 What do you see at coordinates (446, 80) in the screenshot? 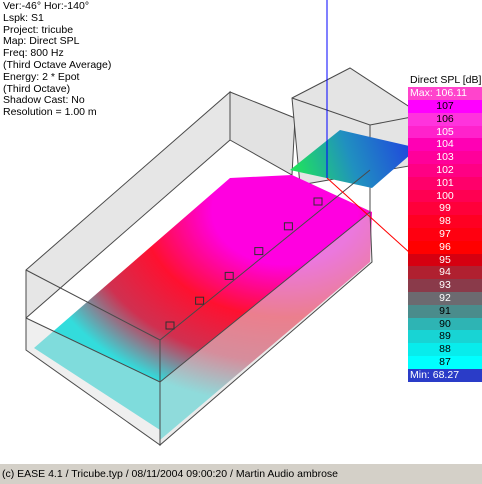
I see `legend-title: Direct SPL [dB]` at bounding box center [446, 80].